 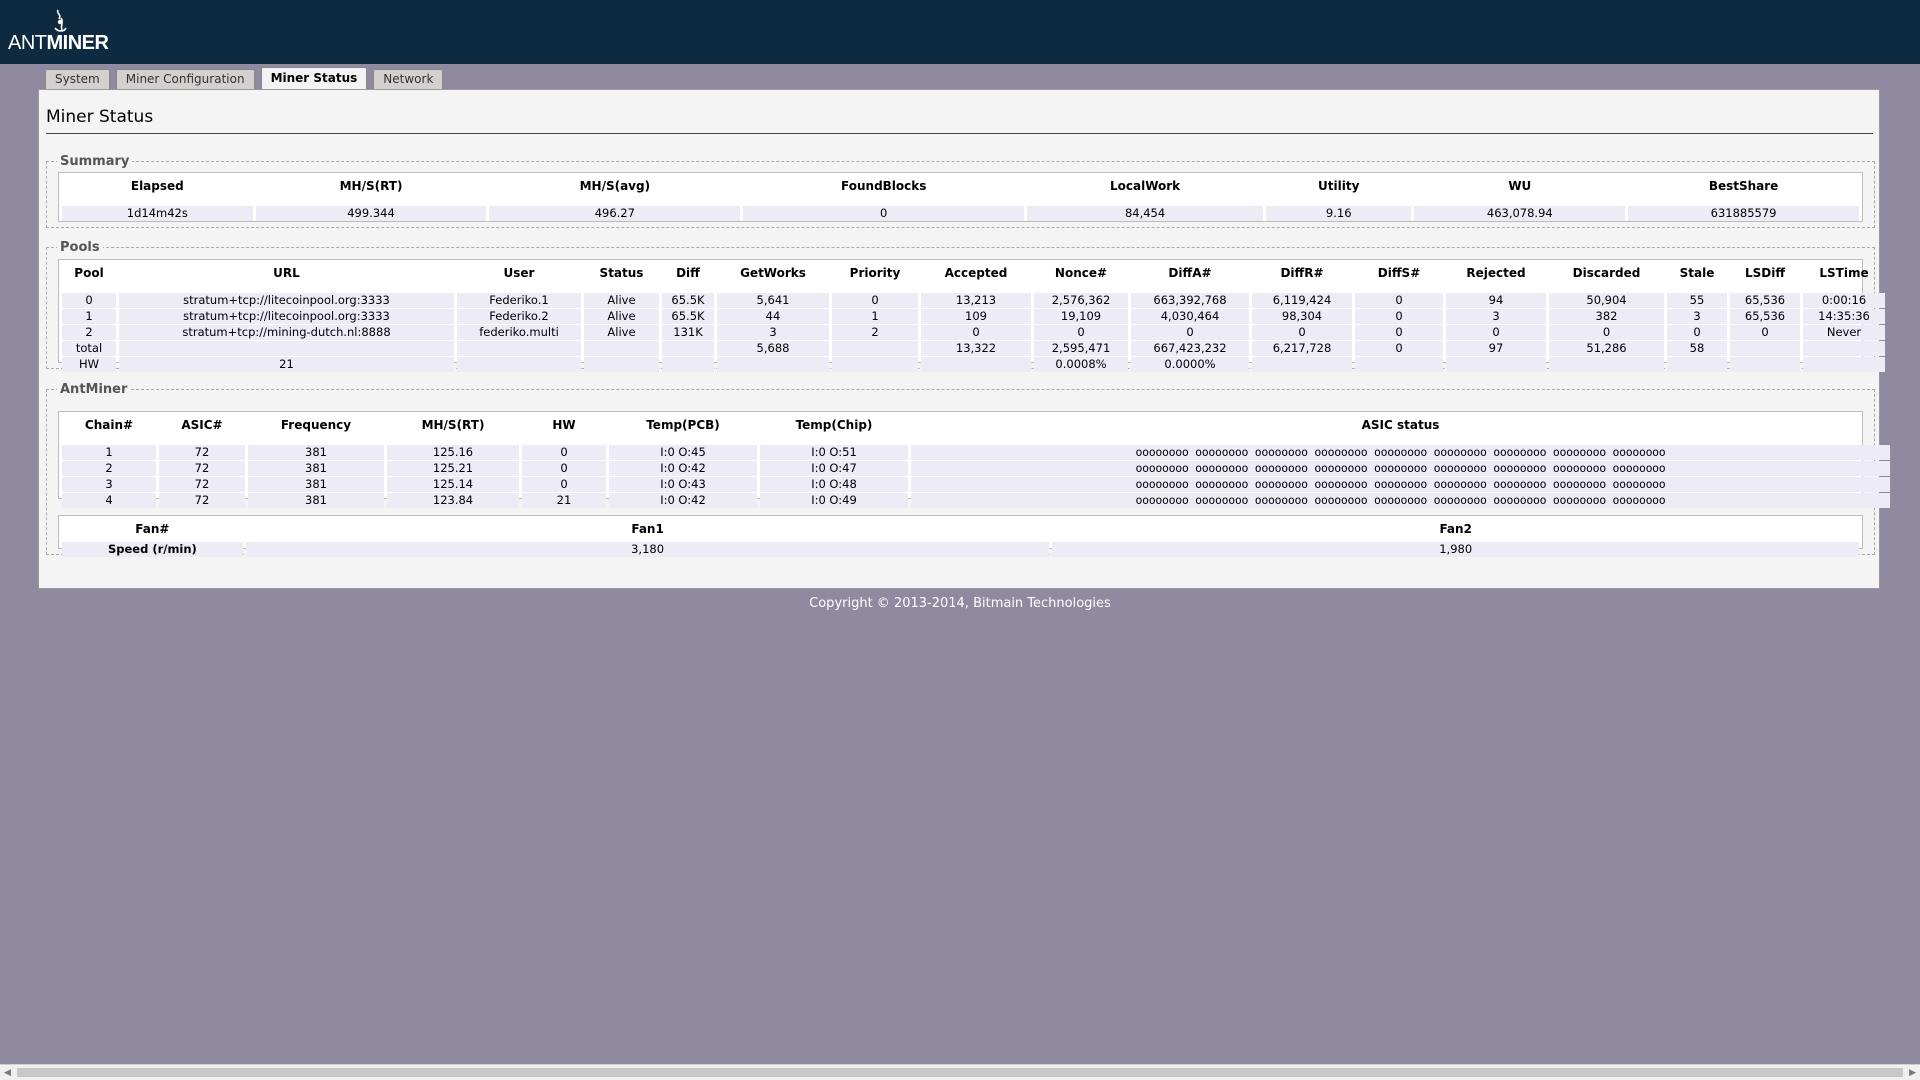 I want to click on pools-col-header: DiffA#, so click(x=1190, y=273).